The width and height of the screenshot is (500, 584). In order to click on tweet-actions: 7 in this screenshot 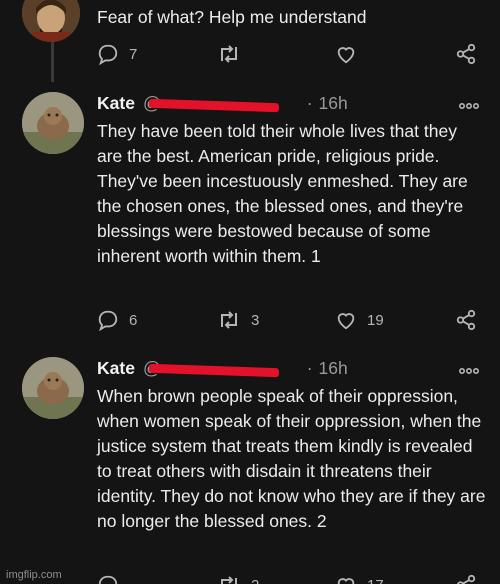, I will do `click(290, 54)`.